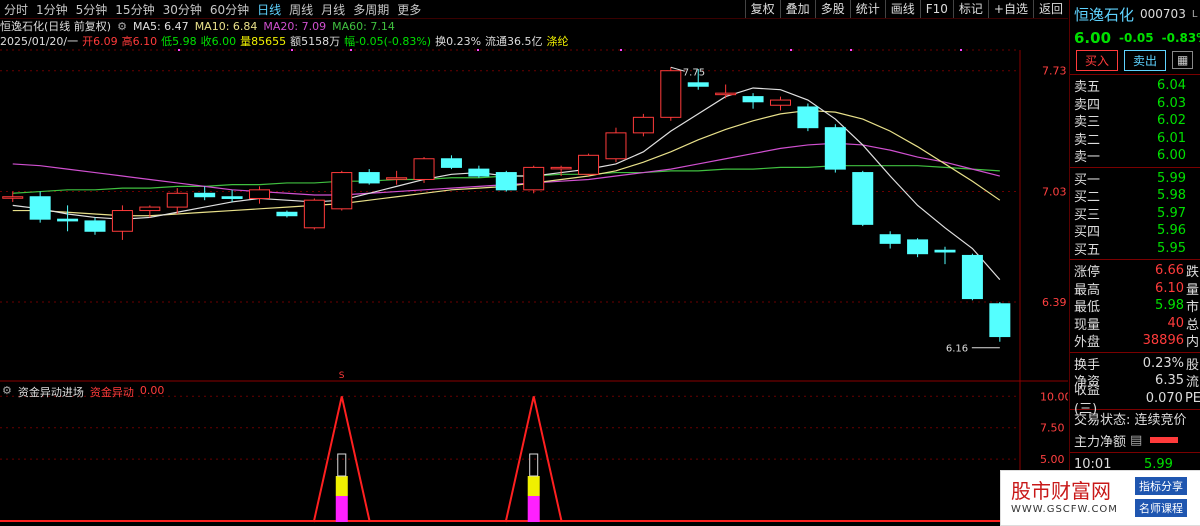  Describe the element at coordinates (7, 392) in the screenshot. I see `indicator-settings-icon: ⚙` at that location.